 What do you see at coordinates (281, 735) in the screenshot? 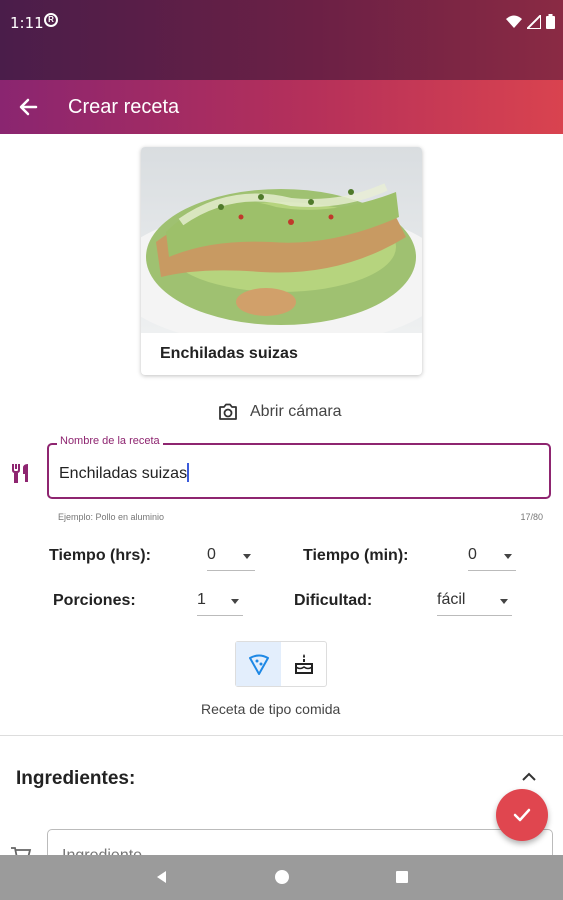
I see `section-divider` at bounding box center [281, 735].